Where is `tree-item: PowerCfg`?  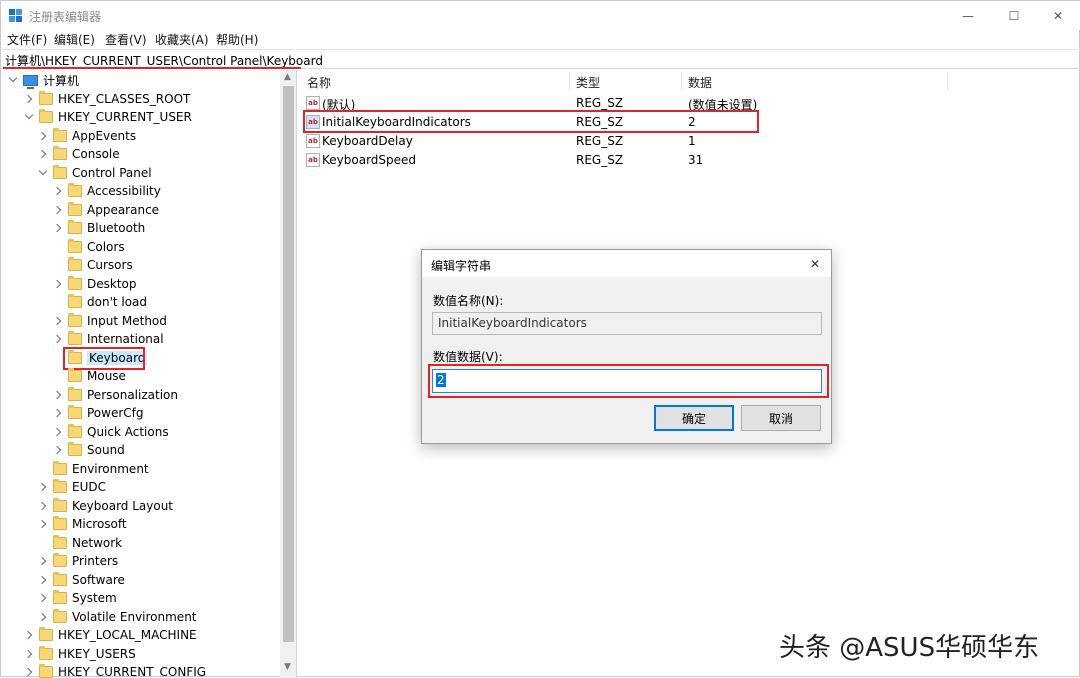 tree-item: PowerCfg is located at coordinates (98, 413).